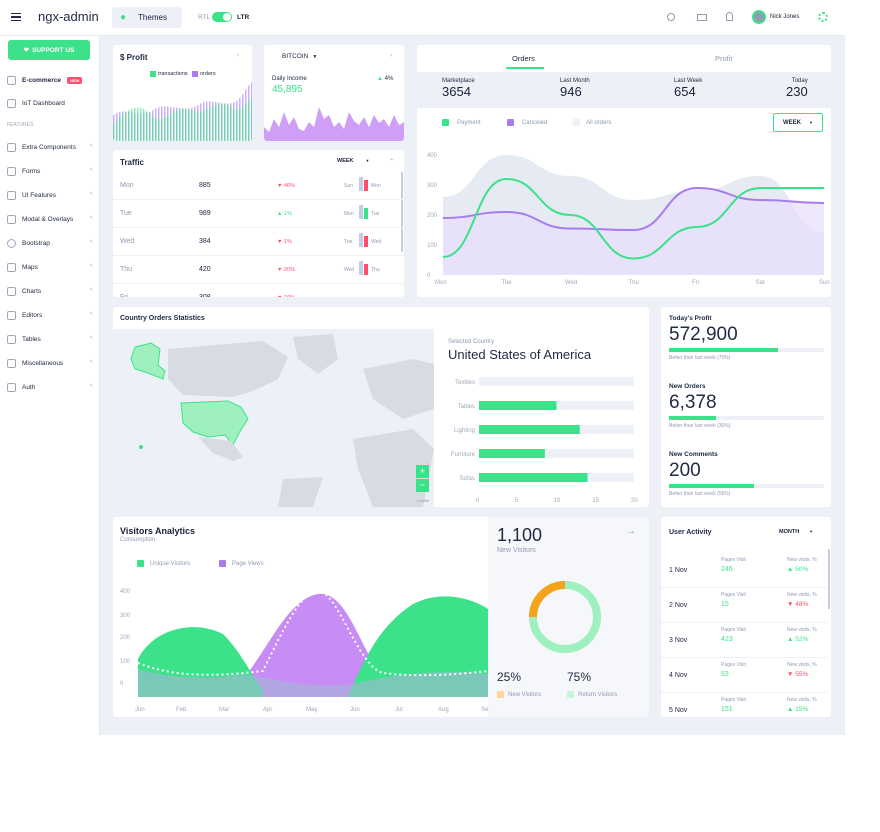  Describe the element at coordinates (556, 381) in the screenshot. I see `bar-track` at that location.